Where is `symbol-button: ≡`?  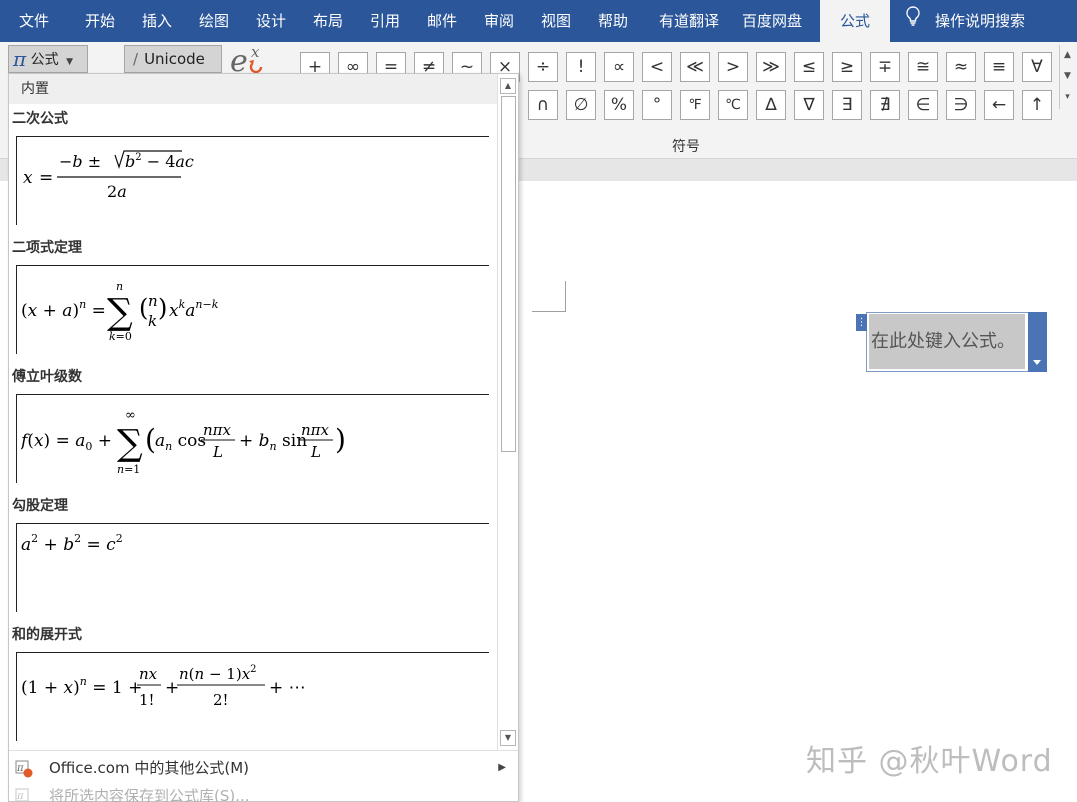 symbol-button: ≡ is located at coordinates (999, 67).